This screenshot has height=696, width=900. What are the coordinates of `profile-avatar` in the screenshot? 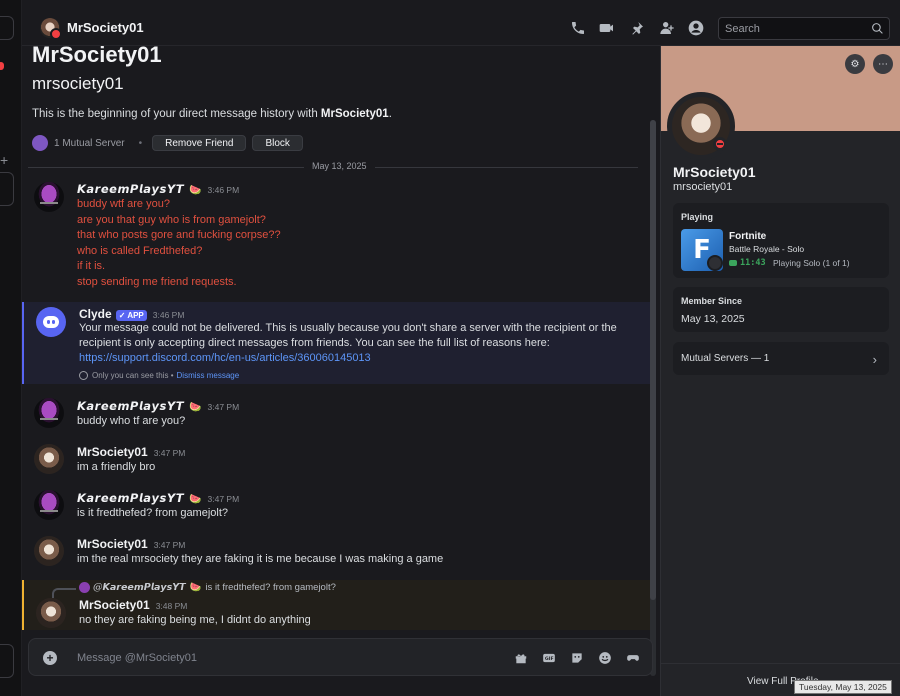 It's located at (701, 126).